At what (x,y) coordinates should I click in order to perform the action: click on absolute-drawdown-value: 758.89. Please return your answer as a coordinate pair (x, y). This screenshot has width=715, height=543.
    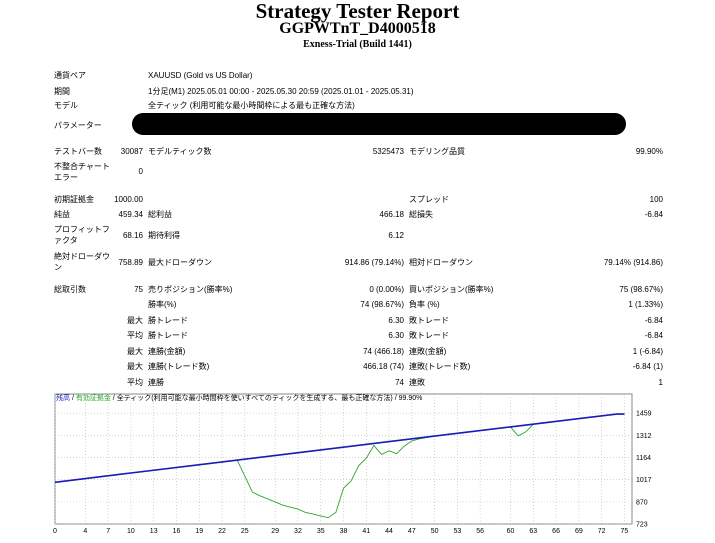
    Looking at the image, I should click on (130, 262).